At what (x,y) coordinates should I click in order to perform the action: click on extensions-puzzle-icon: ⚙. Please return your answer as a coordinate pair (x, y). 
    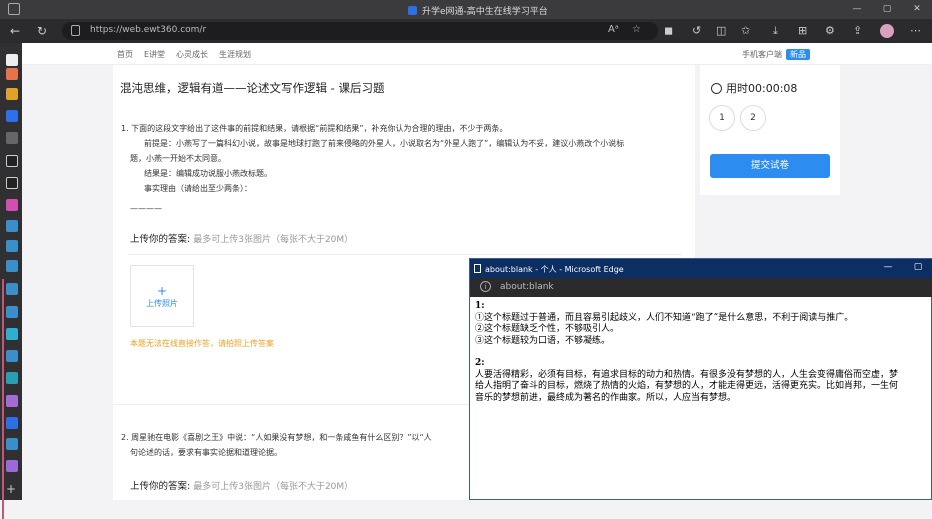
    Looking at the image, I should click on (830, 31).